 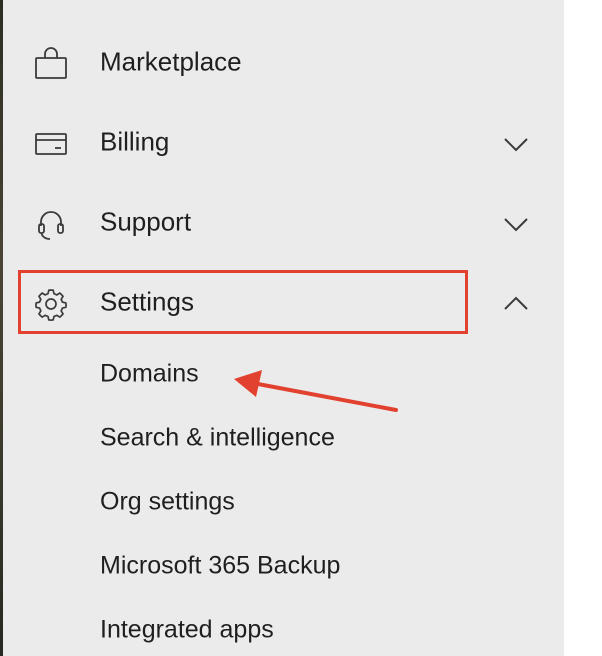 What do you see at coordinates (147, 301) in the screenshot?
I see `nav-item-label: Settings` at bounding box center [147, 301].